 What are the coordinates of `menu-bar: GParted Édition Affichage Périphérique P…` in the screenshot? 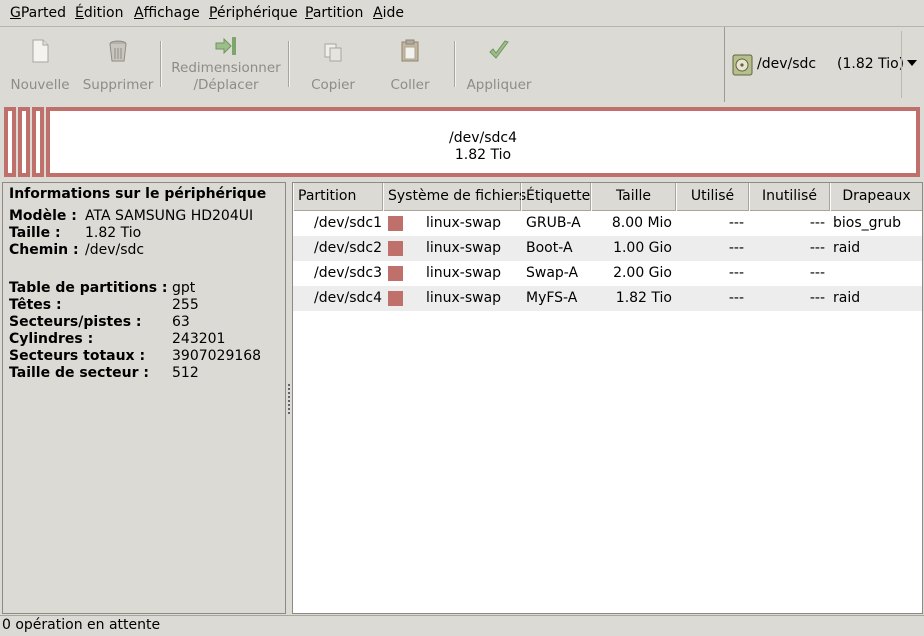 It's located at (462, 13).